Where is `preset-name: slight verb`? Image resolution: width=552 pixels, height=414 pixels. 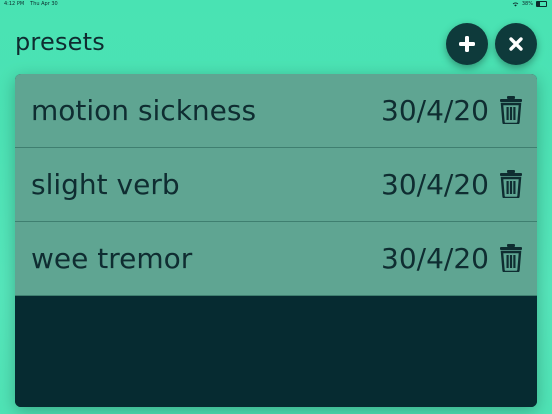
preset-name: slight verb is located at coordinates (105, 184).